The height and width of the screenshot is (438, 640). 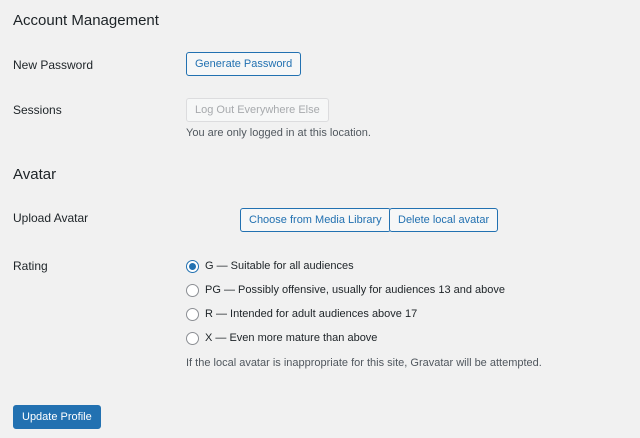 I want to click on rating-option-x: X — Even more mature than above, so click(x=281, y=338).